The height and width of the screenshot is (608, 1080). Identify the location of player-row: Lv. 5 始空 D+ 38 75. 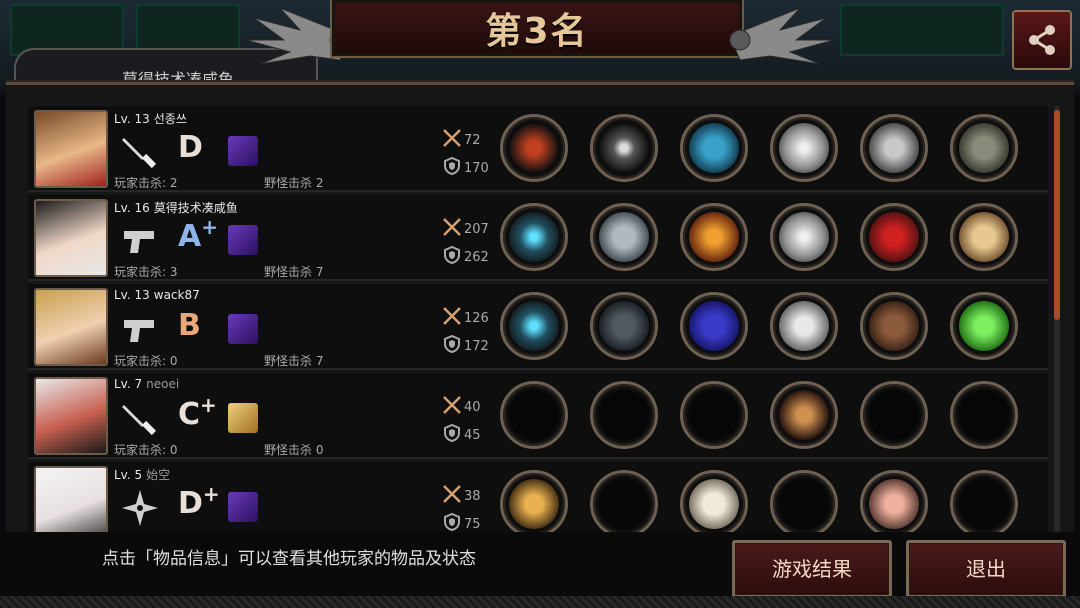
(538, 497).